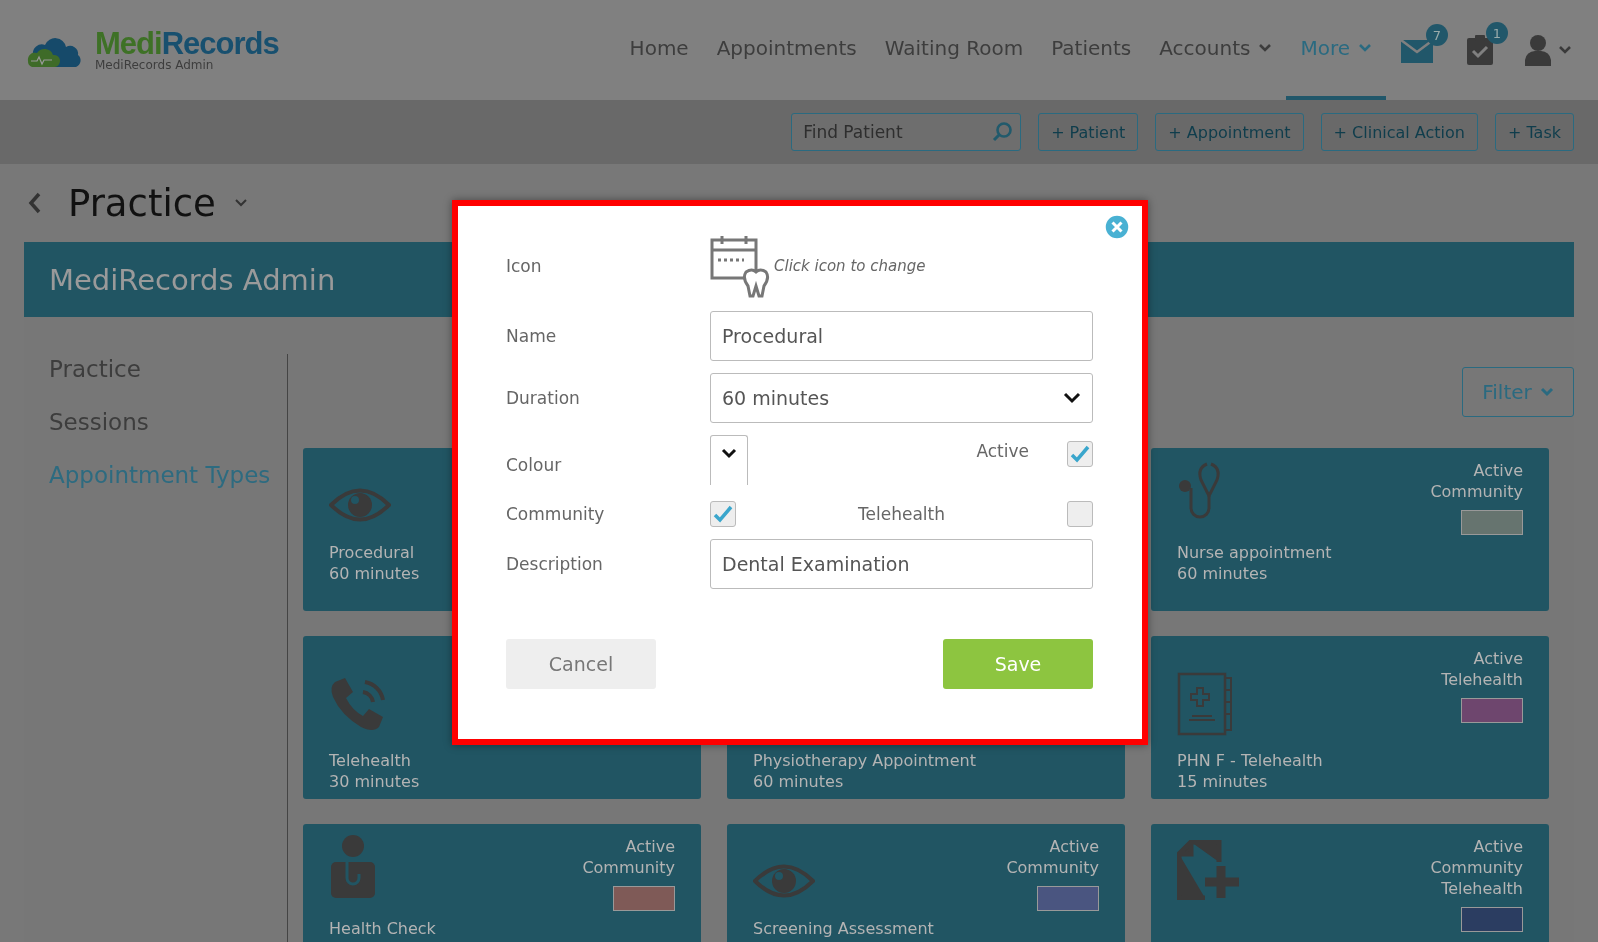 Image resolution: width=1598 pixels, height=942 pixels. I want to click on field-label: Name, so click(532, 336).